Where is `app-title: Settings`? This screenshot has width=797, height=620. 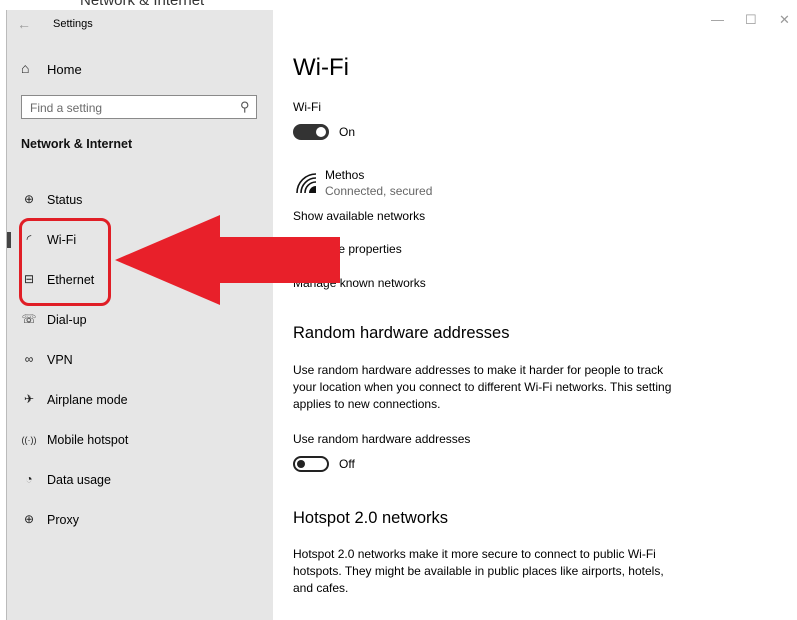
app-title: Settings is located at coordinates (73, 24).